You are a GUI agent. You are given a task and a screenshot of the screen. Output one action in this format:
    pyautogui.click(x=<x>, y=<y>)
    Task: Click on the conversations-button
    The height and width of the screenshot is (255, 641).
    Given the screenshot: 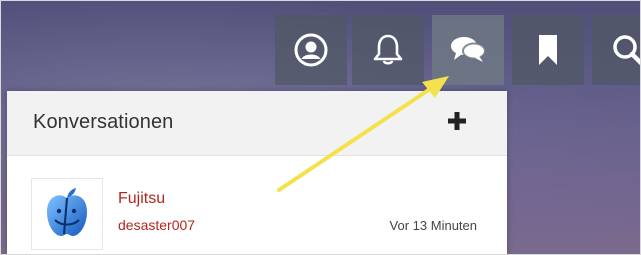 What is the action you would take?
    pyautogui.click(x=468, y=50)
    